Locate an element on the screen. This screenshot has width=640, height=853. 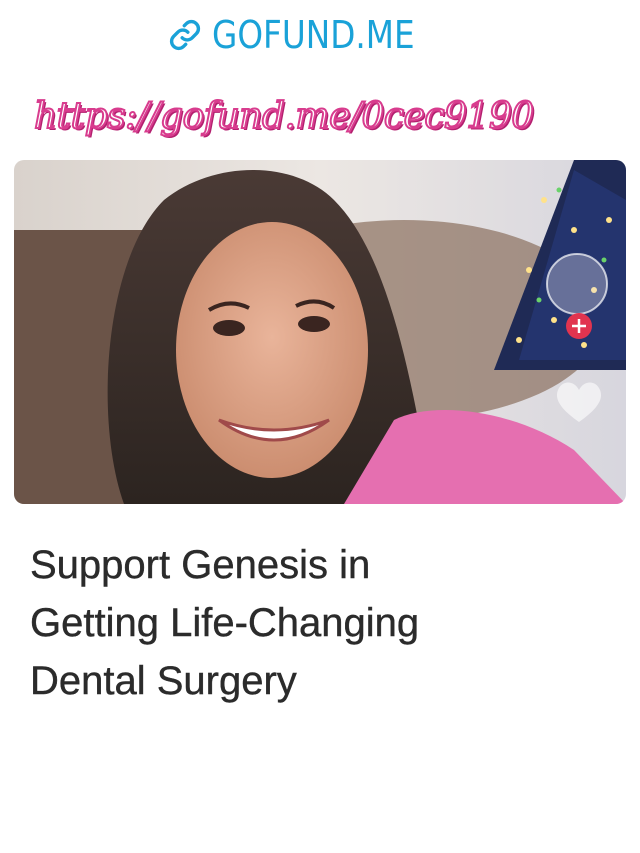
title-line: Getting Life-Changing is located at coordinates (225, 623).